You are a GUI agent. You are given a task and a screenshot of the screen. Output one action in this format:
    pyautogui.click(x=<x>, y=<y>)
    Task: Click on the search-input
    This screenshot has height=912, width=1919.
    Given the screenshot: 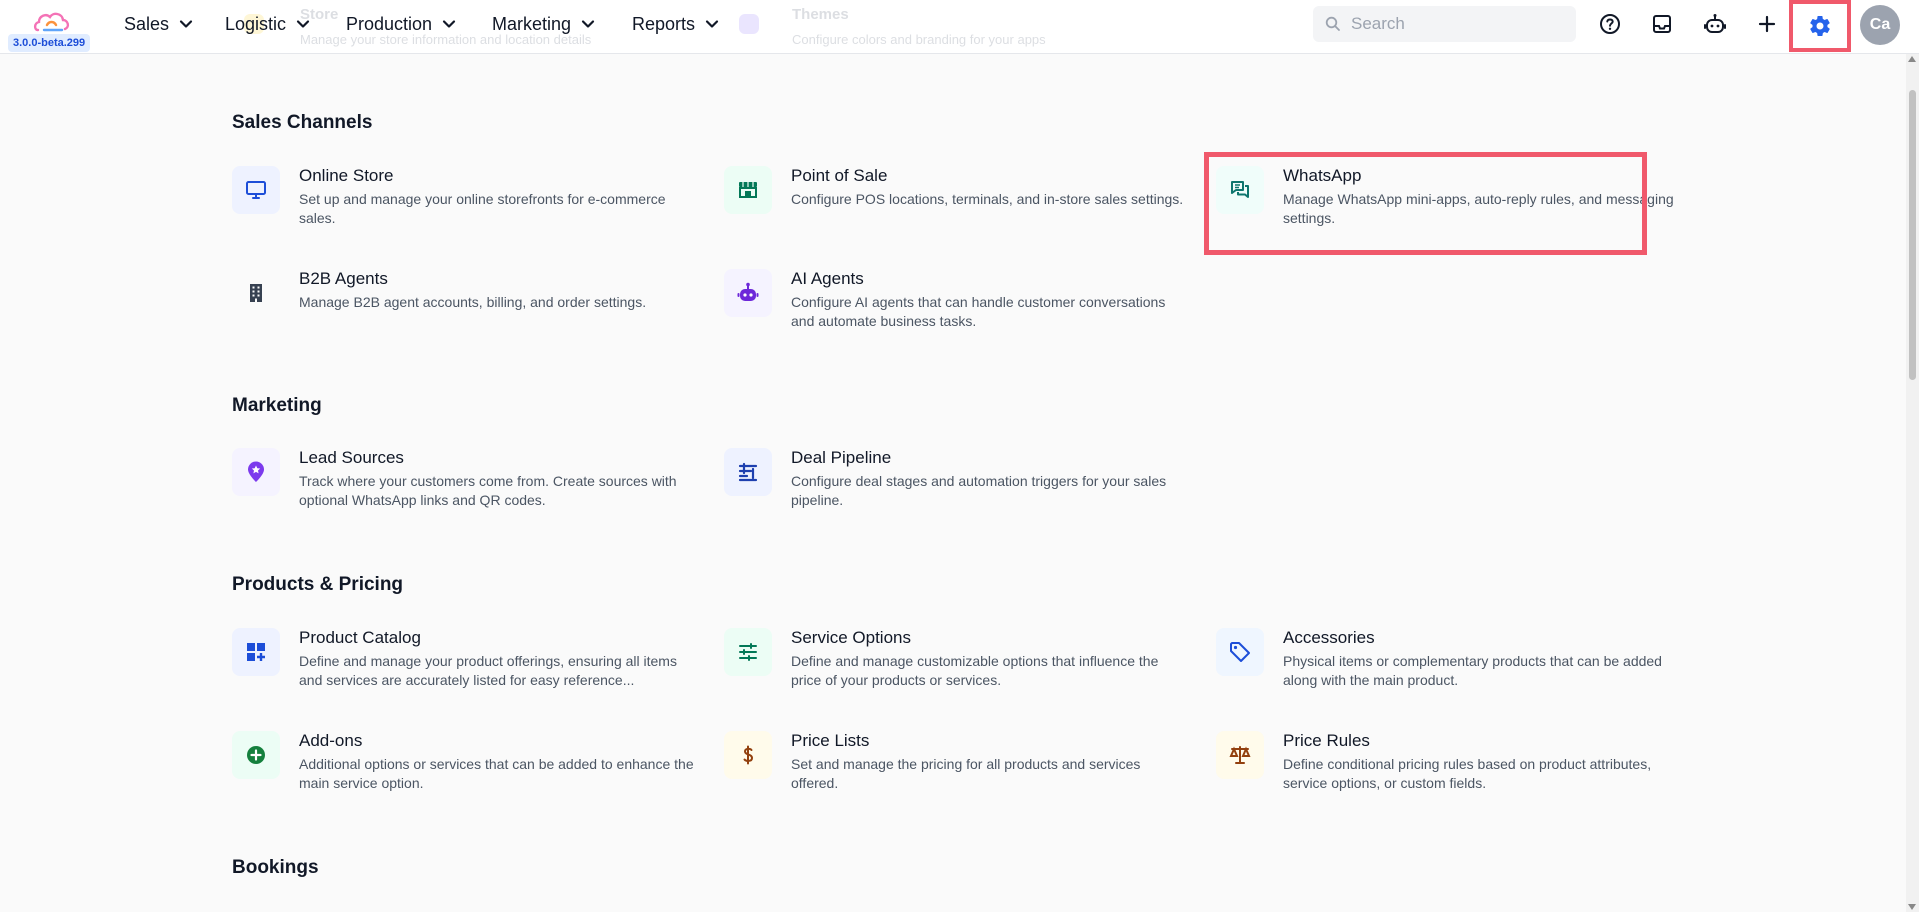 What is the action you would take?
    pyautogui.click(x=1451, y=24)
    